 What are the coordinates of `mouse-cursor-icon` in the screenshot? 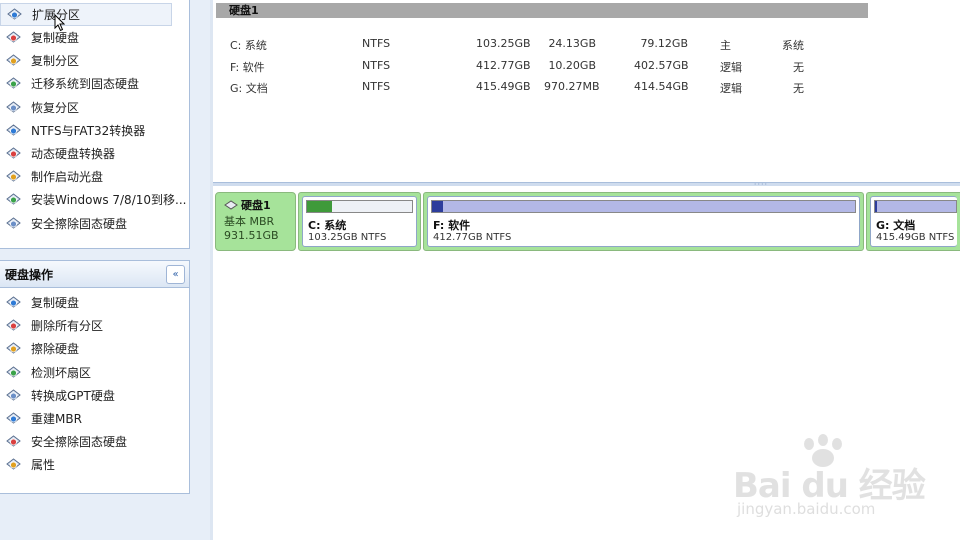 It's located at (59, 23).